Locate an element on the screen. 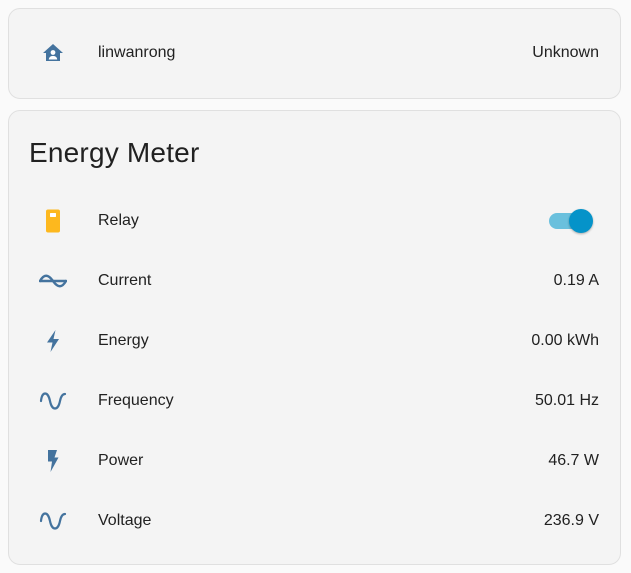 Image resolution: width=631 pixels, height=573 pixels. entity-row-relay: Relay is located at coordinates (314, 221).